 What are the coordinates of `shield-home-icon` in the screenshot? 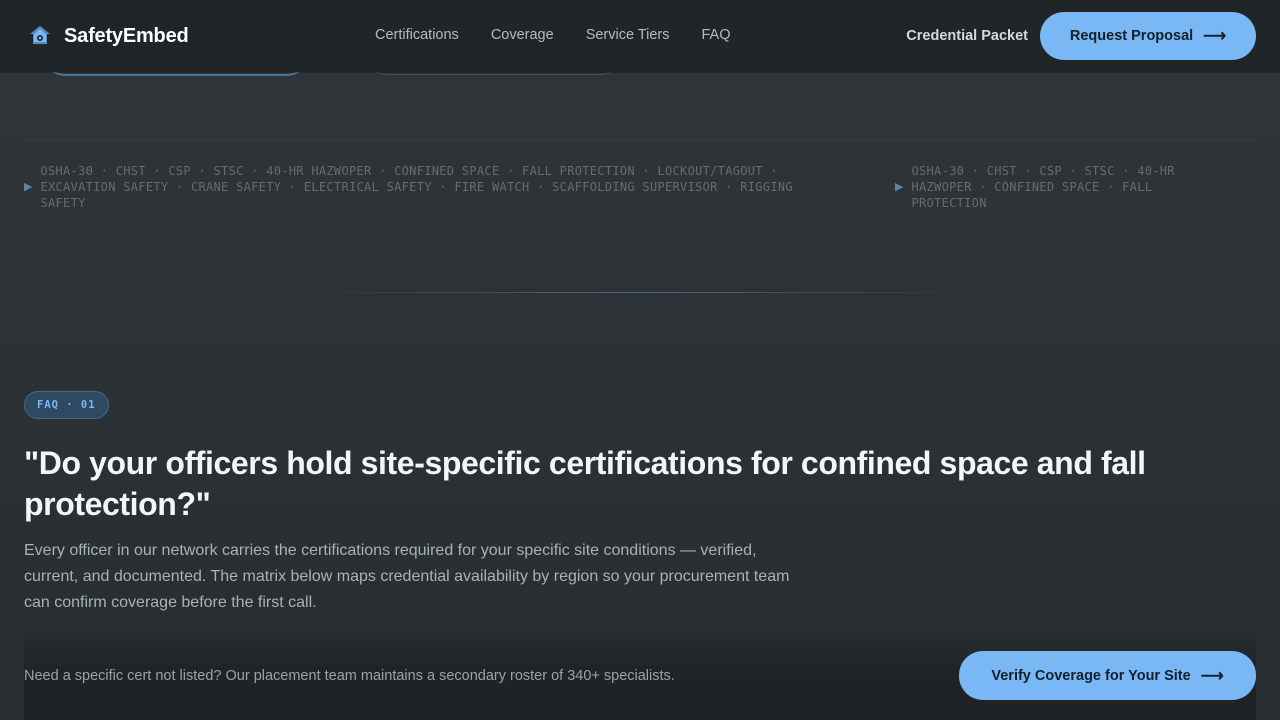 It's located at (40, 36).